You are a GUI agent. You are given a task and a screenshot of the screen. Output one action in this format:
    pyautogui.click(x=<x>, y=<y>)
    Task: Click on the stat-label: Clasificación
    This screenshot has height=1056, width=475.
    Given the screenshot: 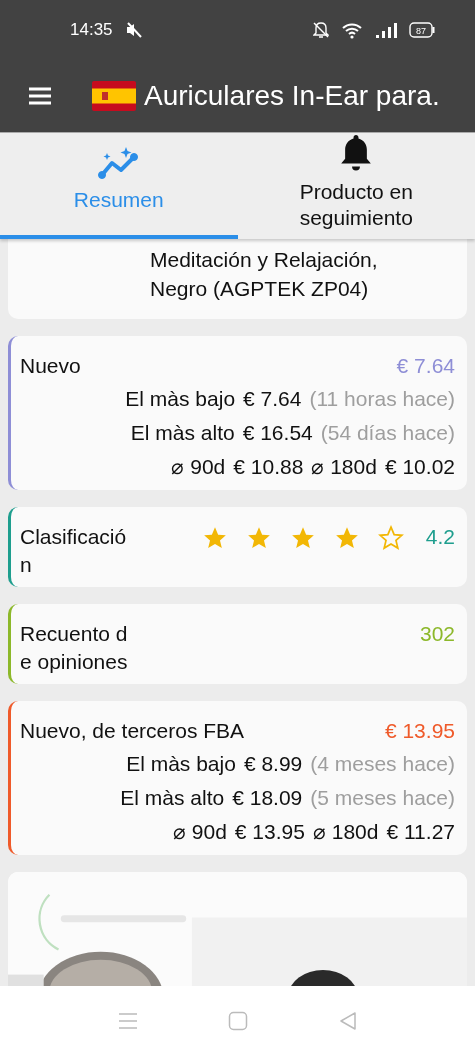 What is the action you would take?
    pyautogui.click(x=74, y=551)
    